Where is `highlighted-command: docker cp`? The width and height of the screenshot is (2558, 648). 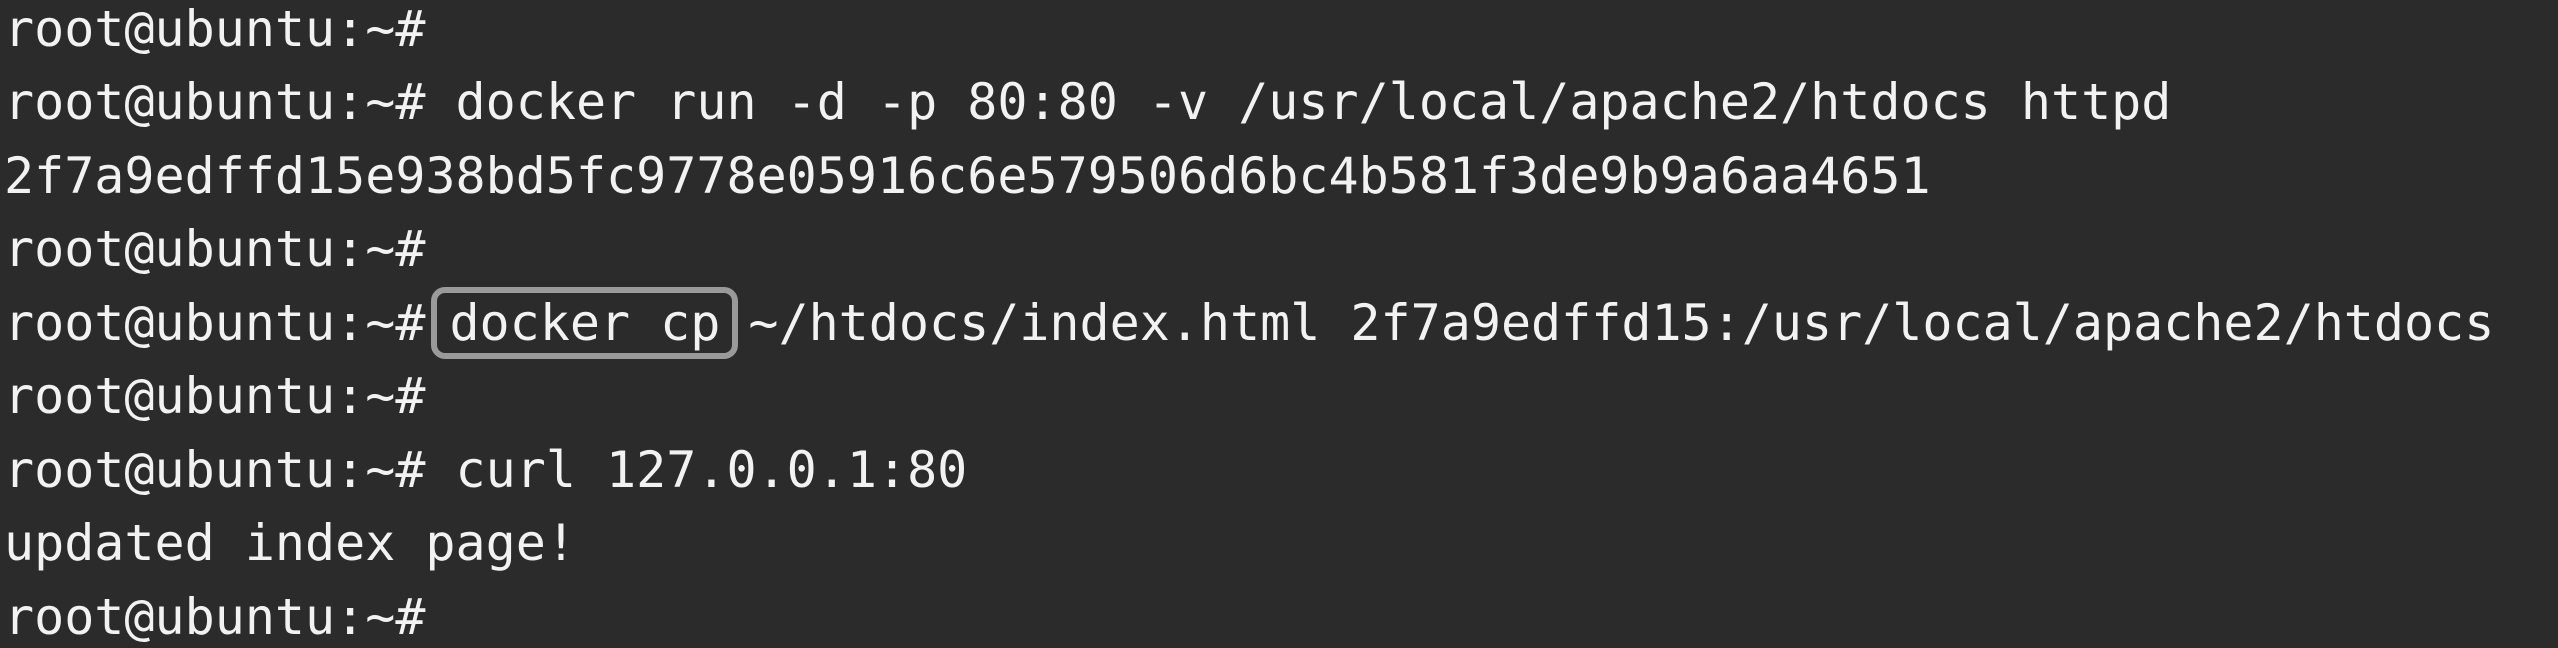 highlighted-command: docker cp is located at coordinates (585, 322).